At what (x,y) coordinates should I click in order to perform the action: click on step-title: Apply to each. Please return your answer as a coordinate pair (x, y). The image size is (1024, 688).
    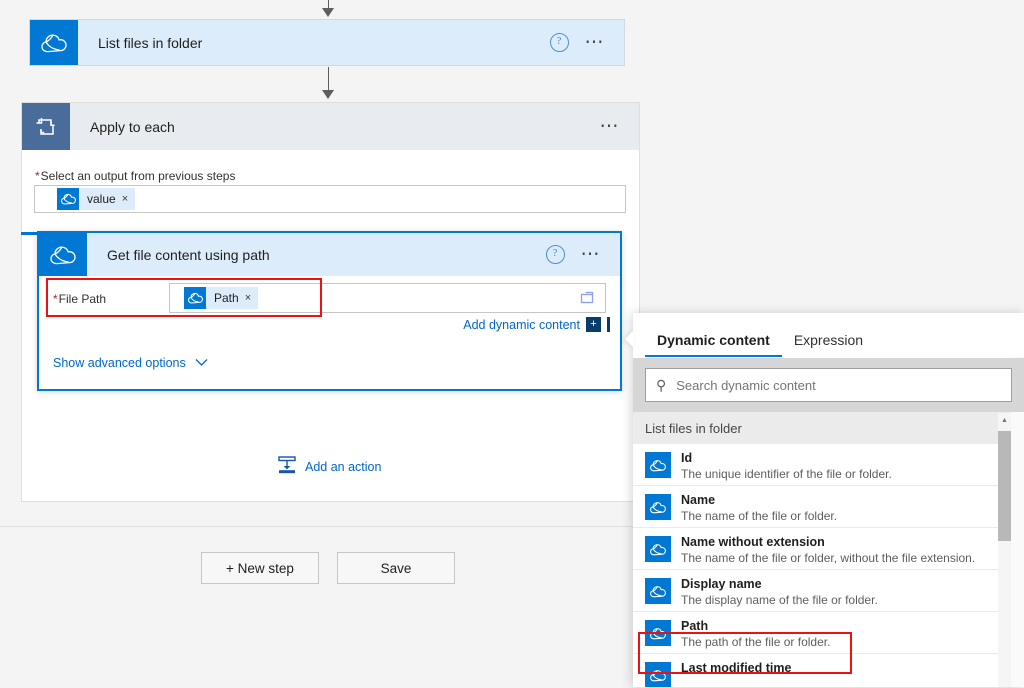
    Looking at the image, I should click on (132, 126).